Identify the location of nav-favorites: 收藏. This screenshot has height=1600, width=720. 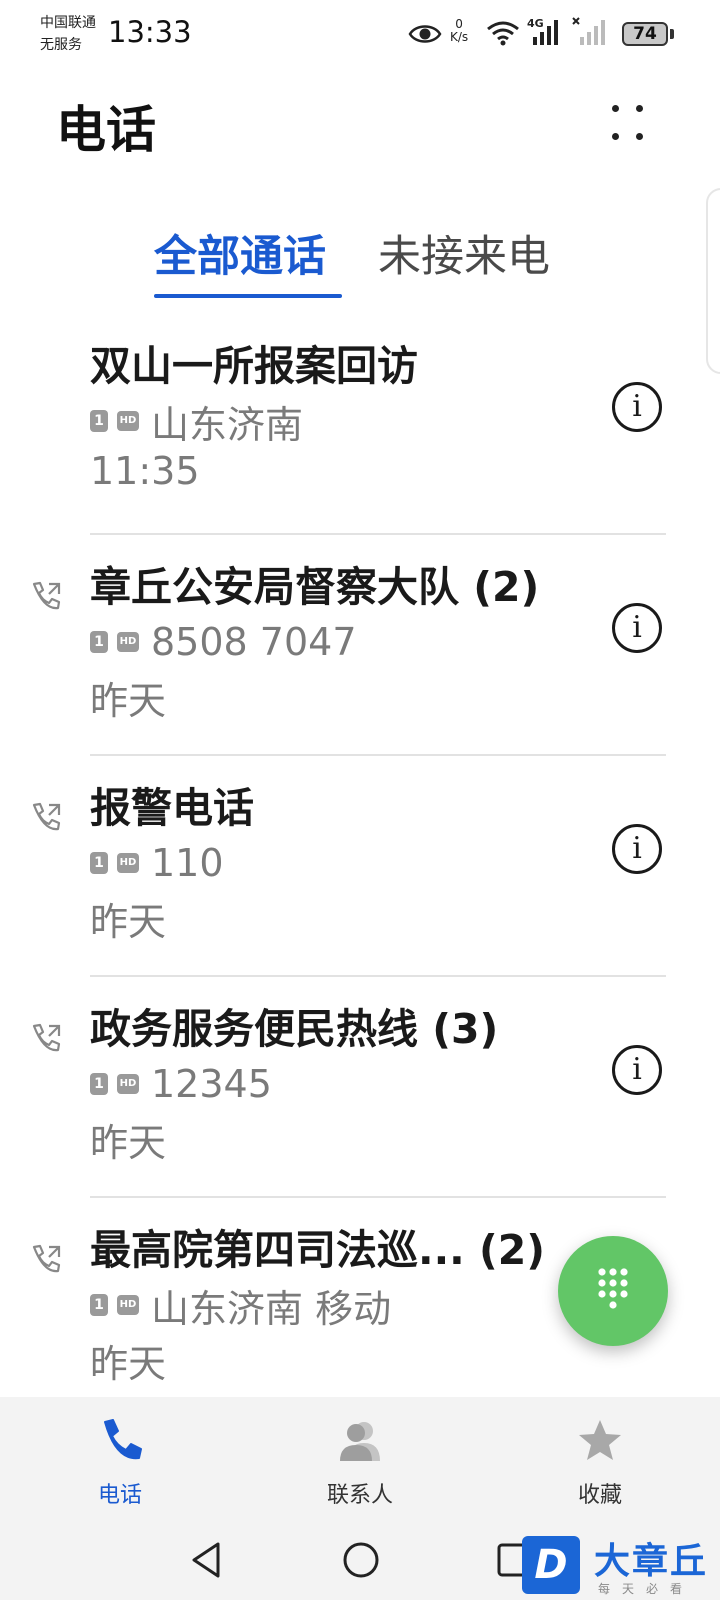
(600, 1458).